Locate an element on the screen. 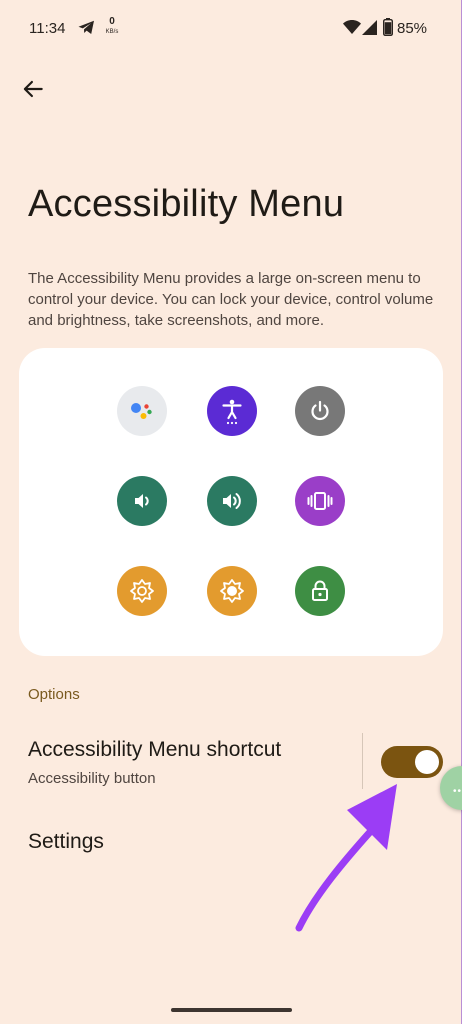  accessibility-settings-icon is located at coordinates (232, 412).